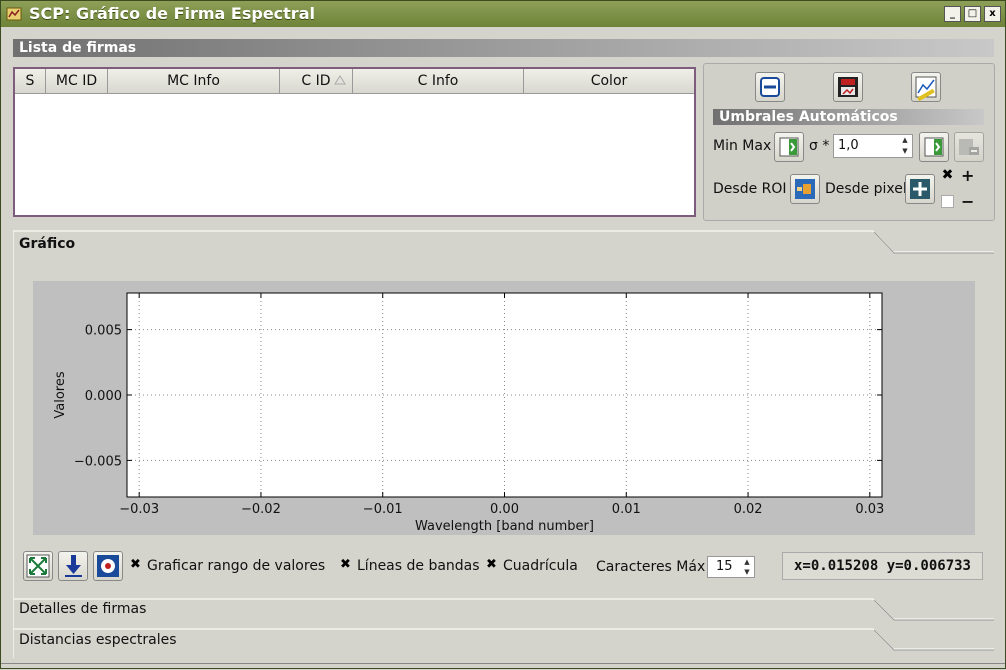 This screenshot has width=1006, height=670. Describe the element at coordinates (866, 189) in the screenshot. I see `from-pixel-label: Desde pixel` at that location.